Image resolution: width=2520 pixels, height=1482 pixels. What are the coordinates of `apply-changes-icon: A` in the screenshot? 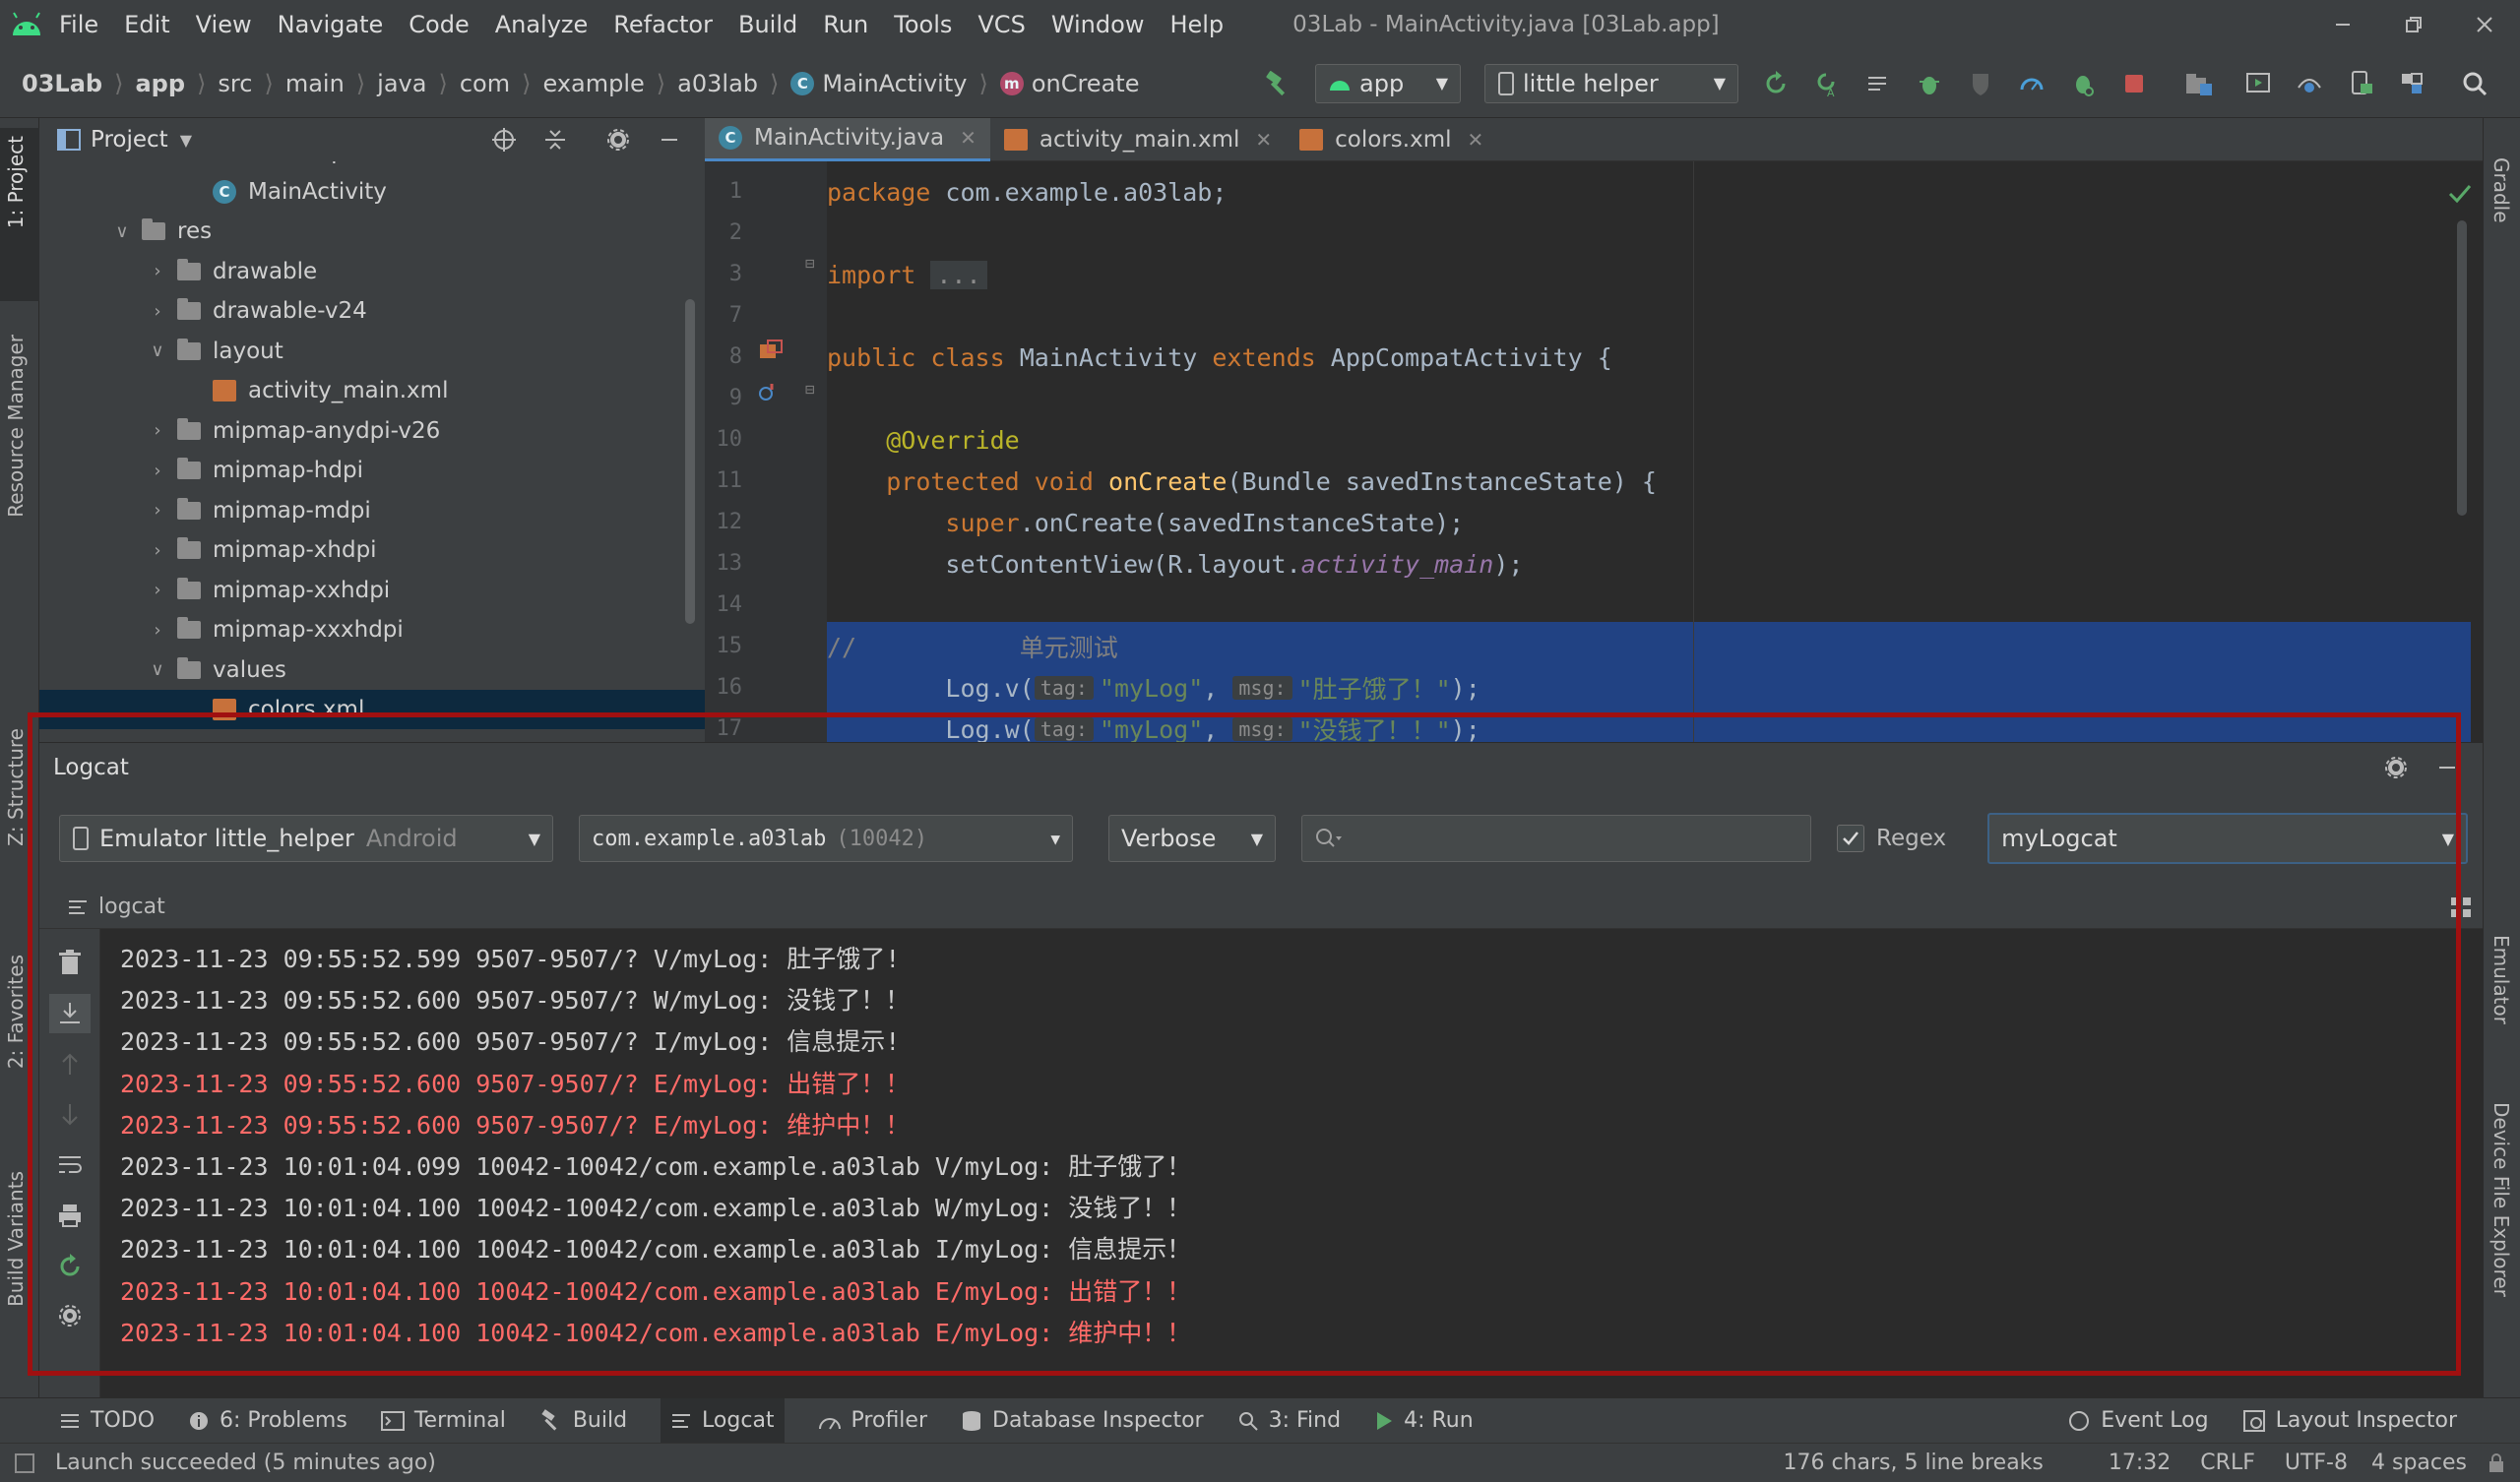 It's located at (1827, 83).